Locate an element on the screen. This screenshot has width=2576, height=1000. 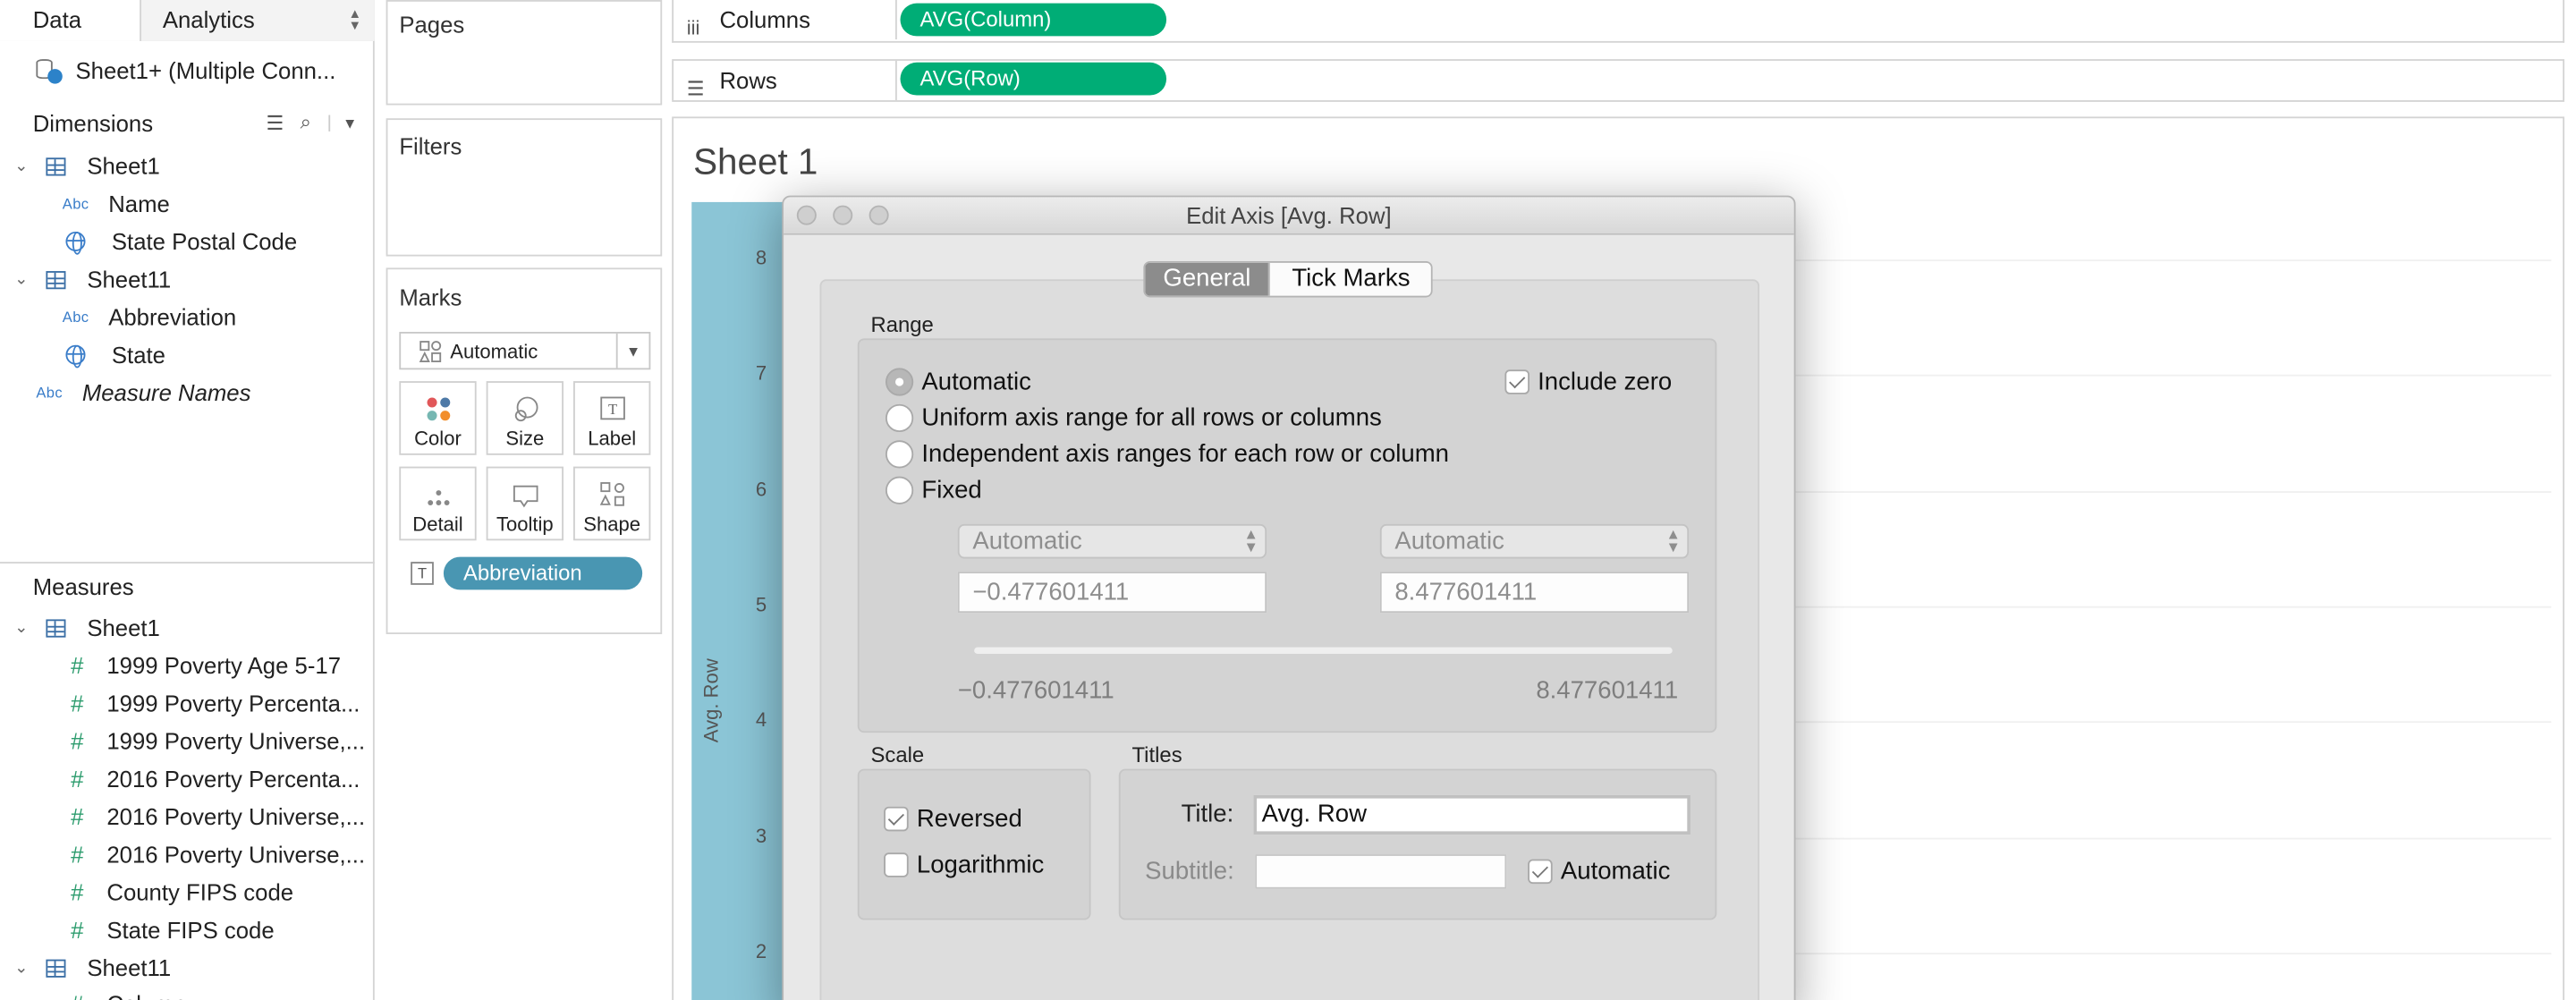
dimension-field-state-postal-code: State Postal Code is located at coordinates (180, 241).